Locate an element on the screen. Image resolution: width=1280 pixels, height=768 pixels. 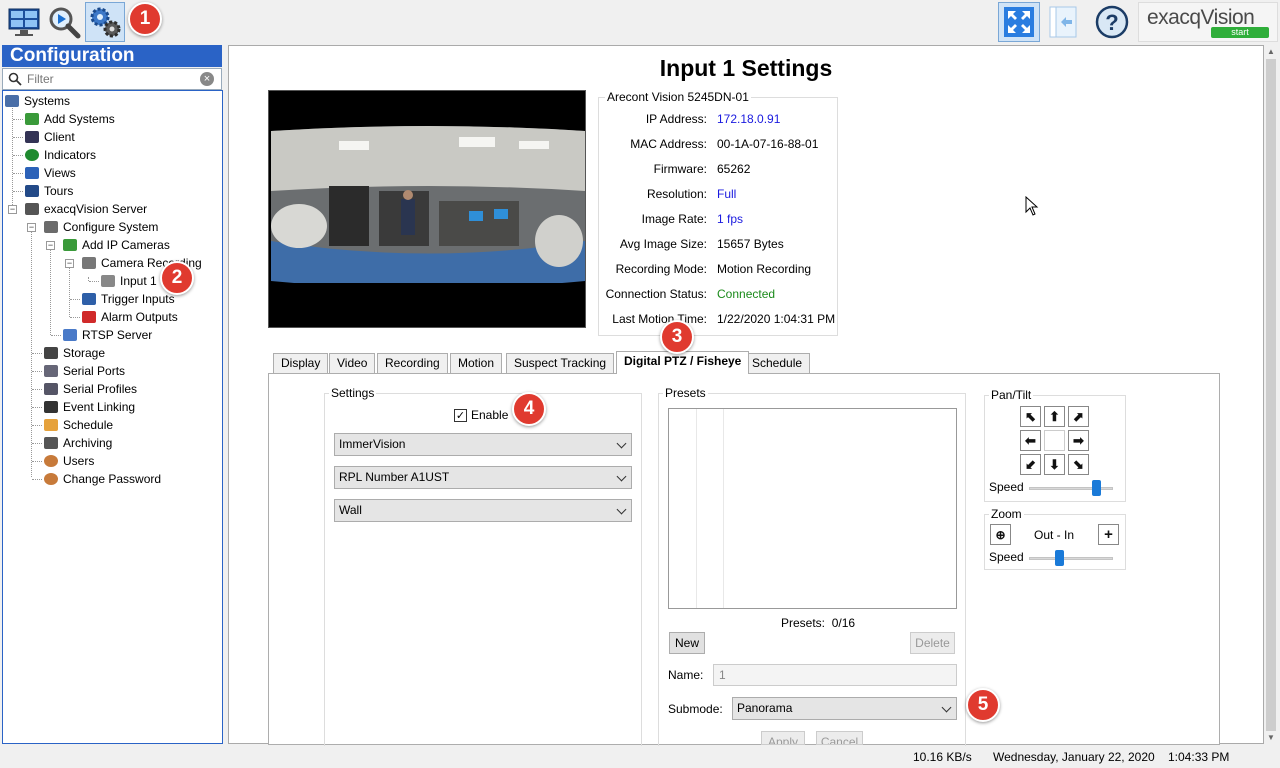
pan-up-left-button: ⬉ is located at coordinates (1030, 416).